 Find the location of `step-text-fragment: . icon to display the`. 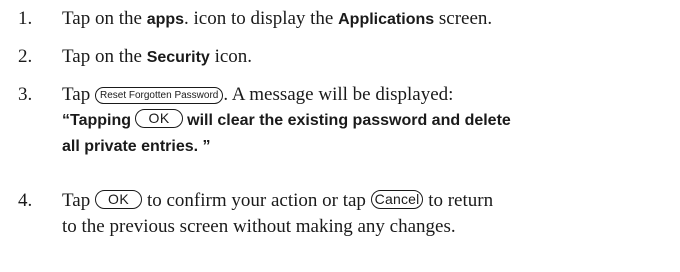

step-text-fragment: . icon to display the is located at coordinates (261, 18).